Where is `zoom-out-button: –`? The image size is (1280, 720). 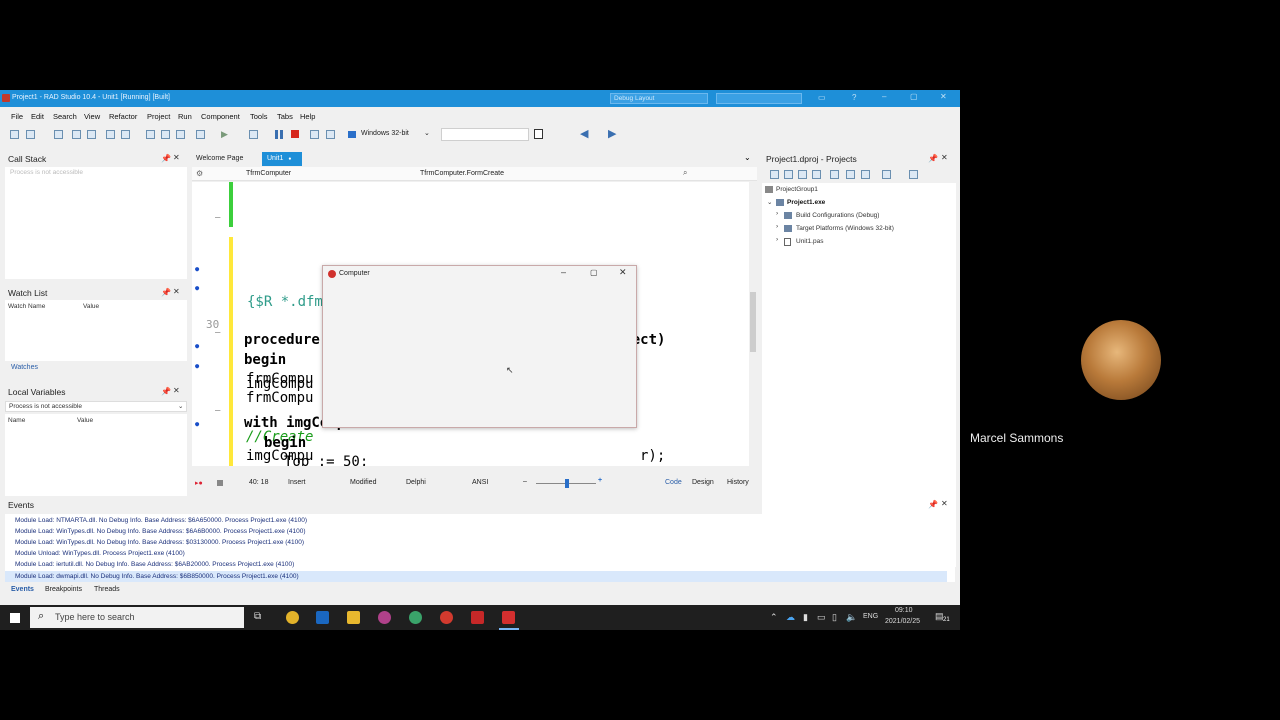
zoom-out-button: – is located at coordinates (525, 481).